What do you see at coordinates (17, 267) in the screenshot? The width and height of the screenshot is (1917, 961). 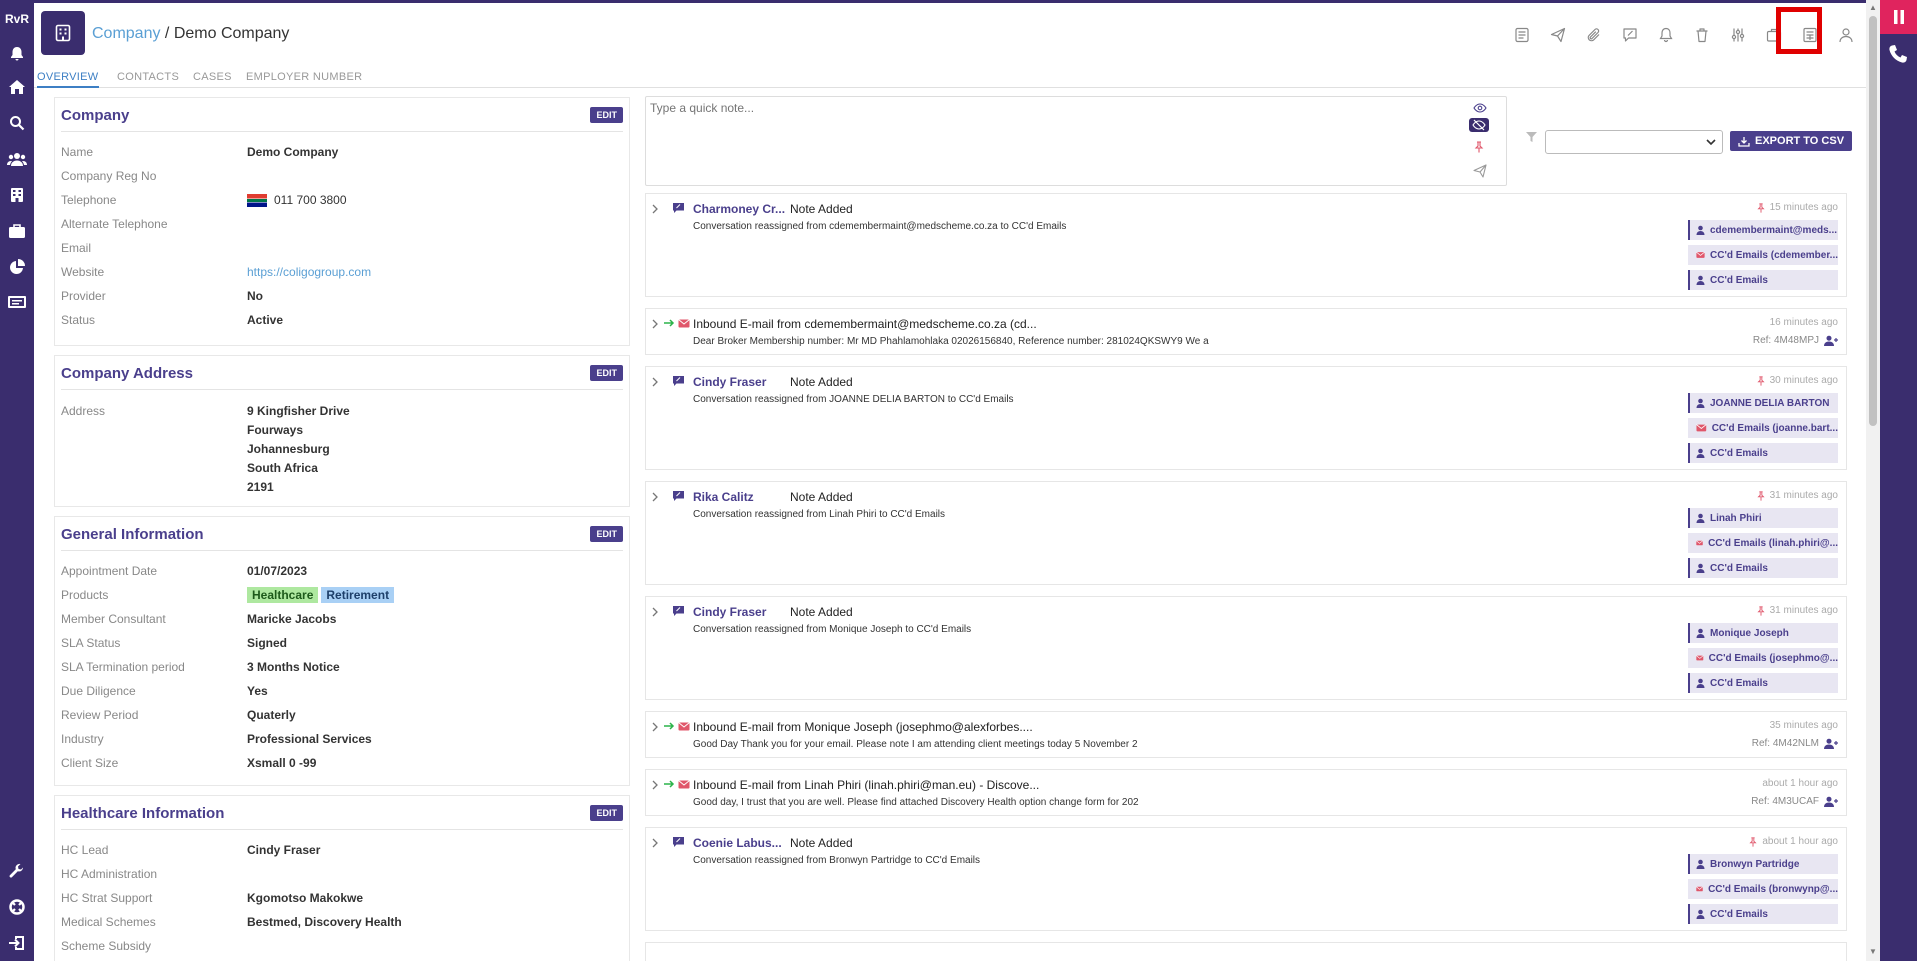 I see `pie-chart-icon` at bounding box center [17, 267].